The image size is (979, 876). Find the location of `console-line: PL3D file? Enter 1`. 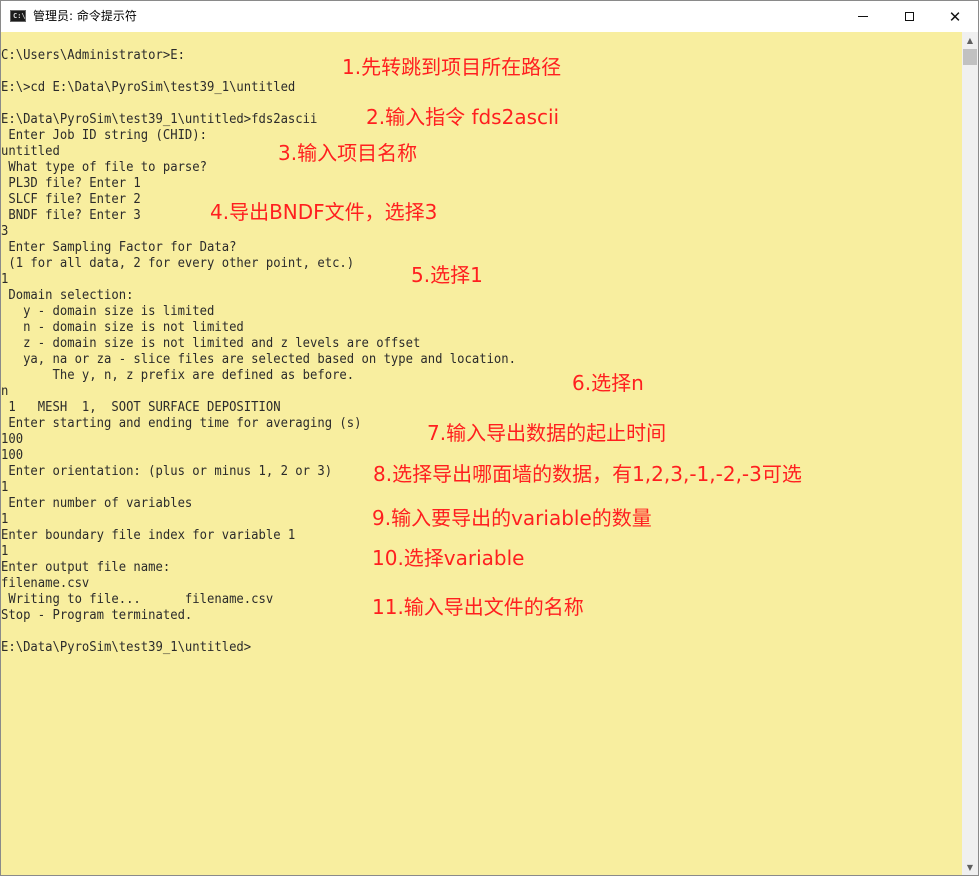

console-line: PL3D file? Enter 1 is located at coordinates (71, 183).